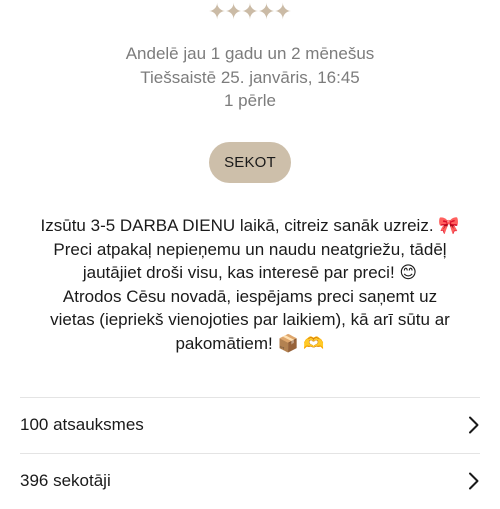 The width and height of the screenshot is (500, 509). I want to click on pearls-count-text: 1 pērle, so click(250, 100).